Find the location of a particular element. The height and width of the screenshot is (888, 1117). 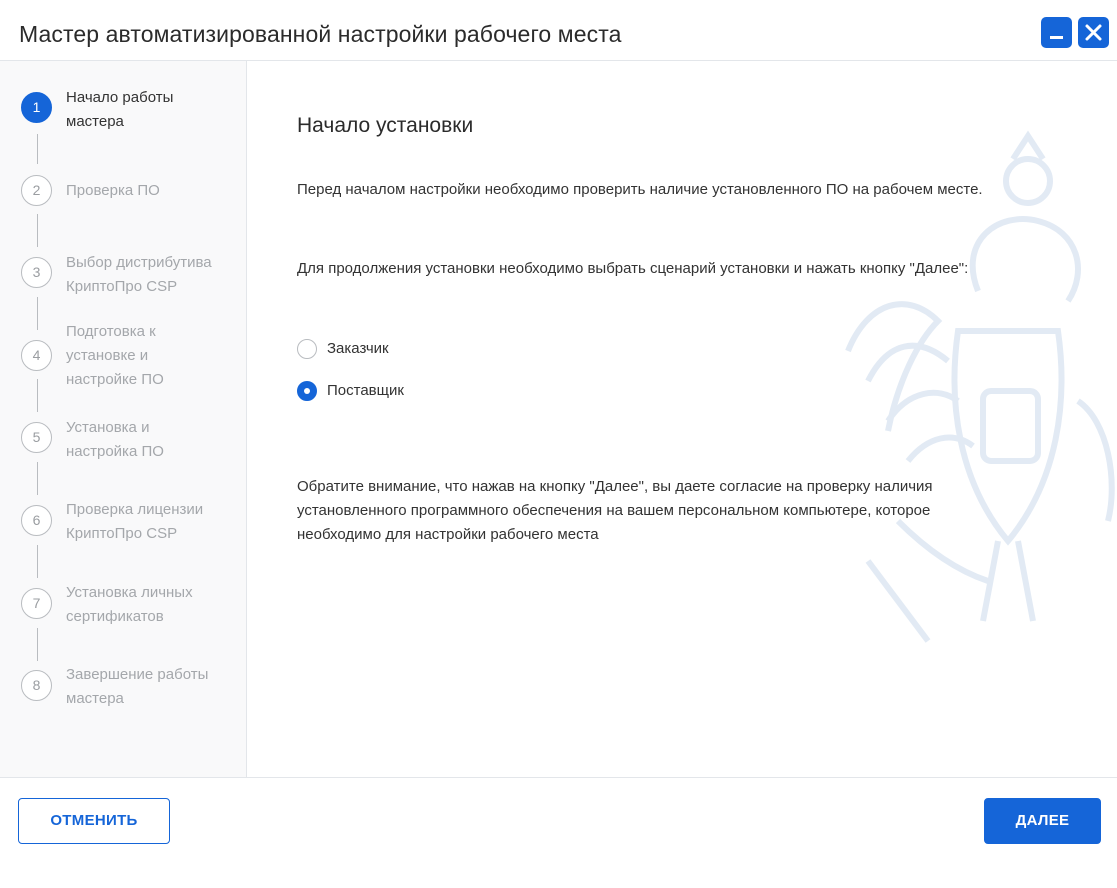

step-label: Проверка ПО is located at coordinates (113, 190).